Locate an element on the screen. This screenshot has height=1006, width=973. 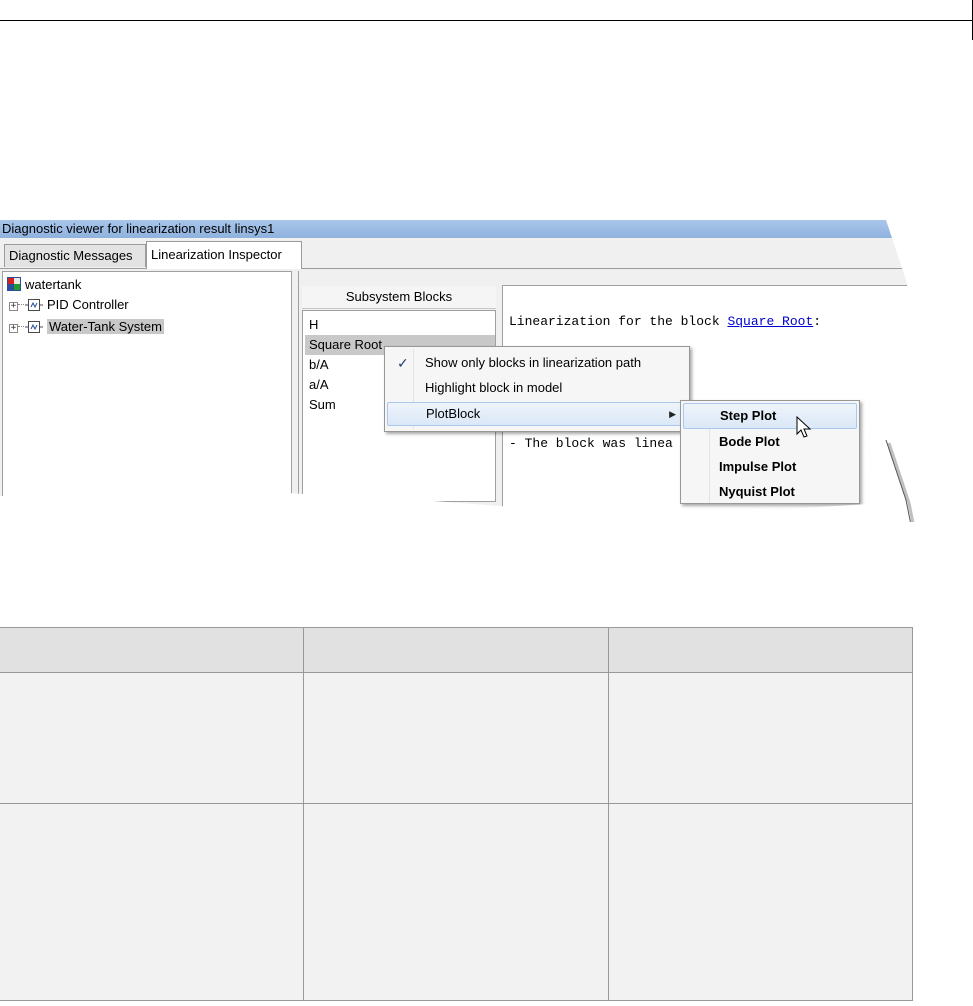
submenu-item-nyquist-plot: Nyquist Plot is located at coordinates (770, 492).